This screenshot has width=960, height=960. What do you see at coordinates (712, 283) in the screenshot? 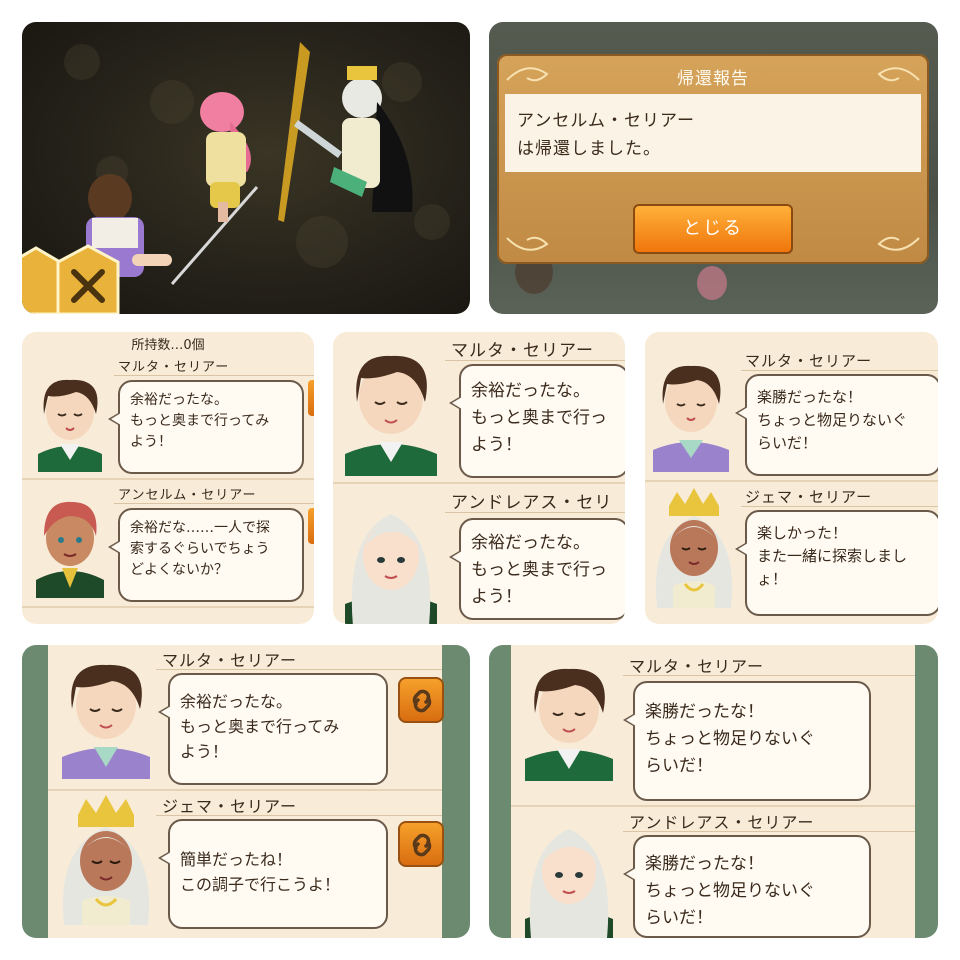
I see `background-character` at bounding box center [712, 283].